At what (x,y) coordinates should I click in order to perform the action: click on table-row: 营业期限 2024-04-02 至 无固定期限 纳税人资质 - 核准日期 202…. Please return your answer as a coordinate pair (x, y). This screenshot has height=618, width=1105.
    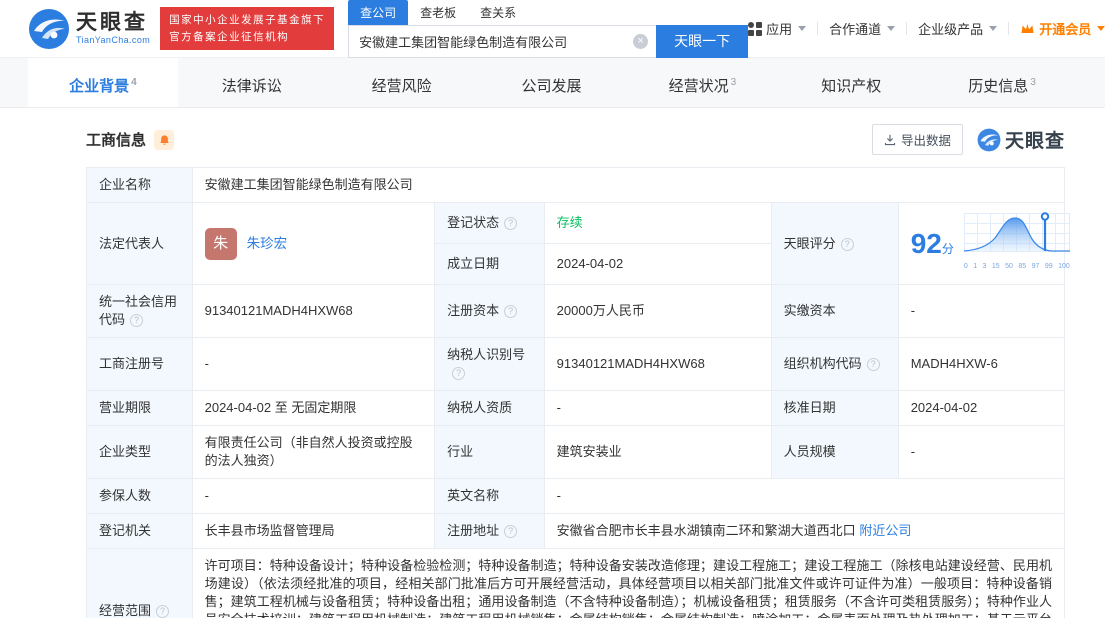
    Looking at the image, I should click on (576, 408).